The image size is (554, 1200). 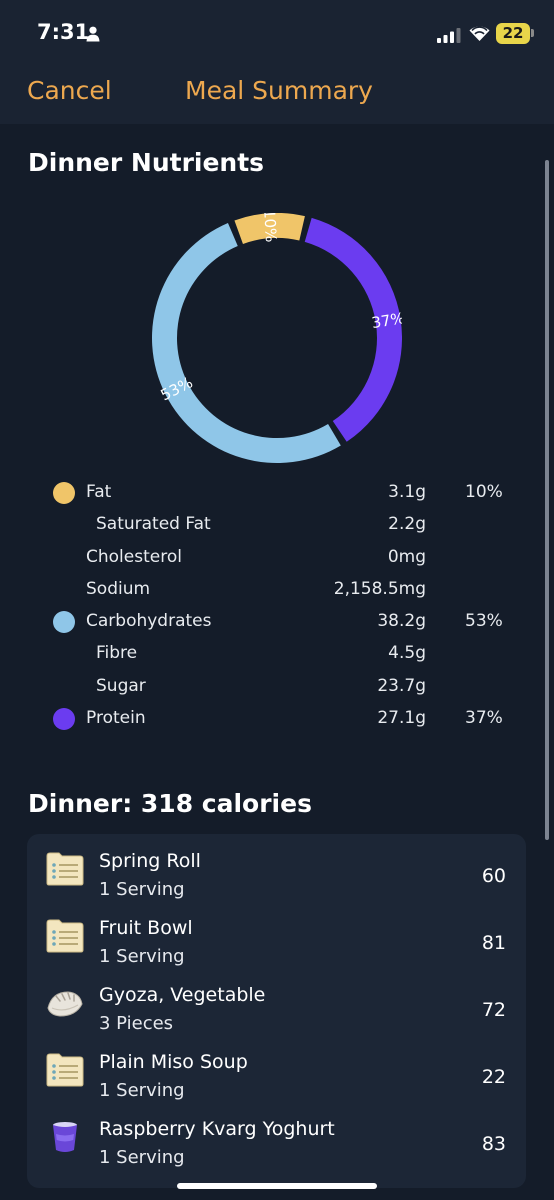 What do you see at coordinates (407, 492) in the screenshot?
I see `nutrient-amount: 3.1g` at bounding box center [407, 492].